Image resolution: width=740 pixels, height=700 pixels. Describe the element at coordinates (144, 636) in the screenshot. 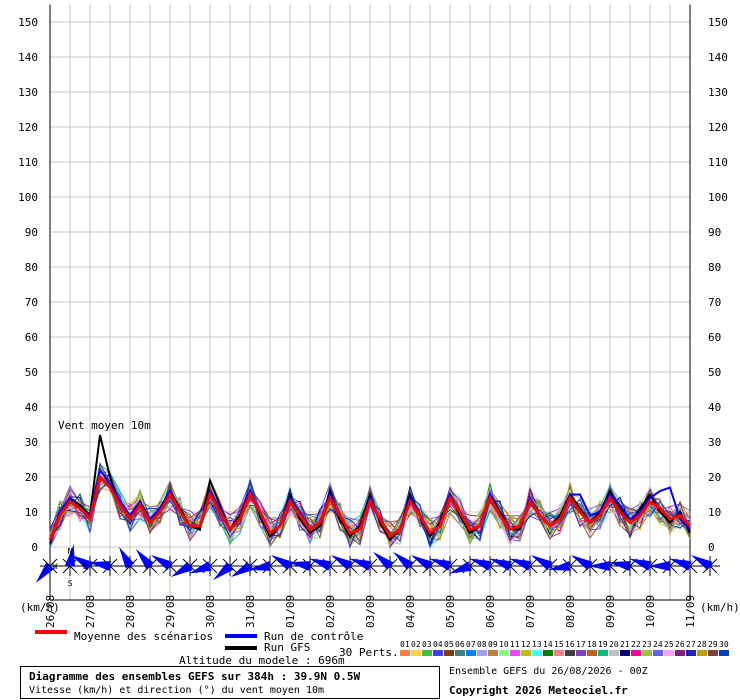

I see `legend-mean-label: Moyenne des scénarios` at that location.